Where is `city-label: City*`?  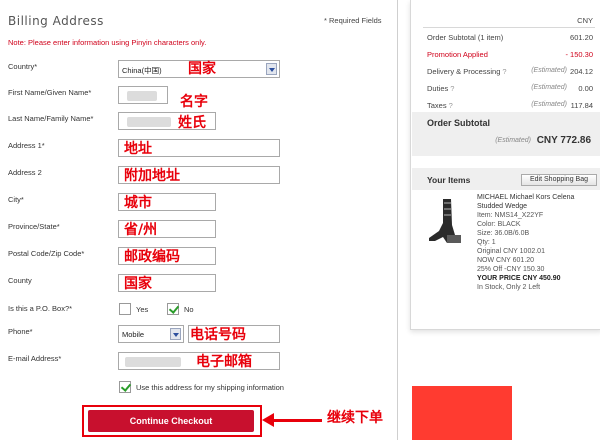
city-label: City* is located at coordinates (16, 199).